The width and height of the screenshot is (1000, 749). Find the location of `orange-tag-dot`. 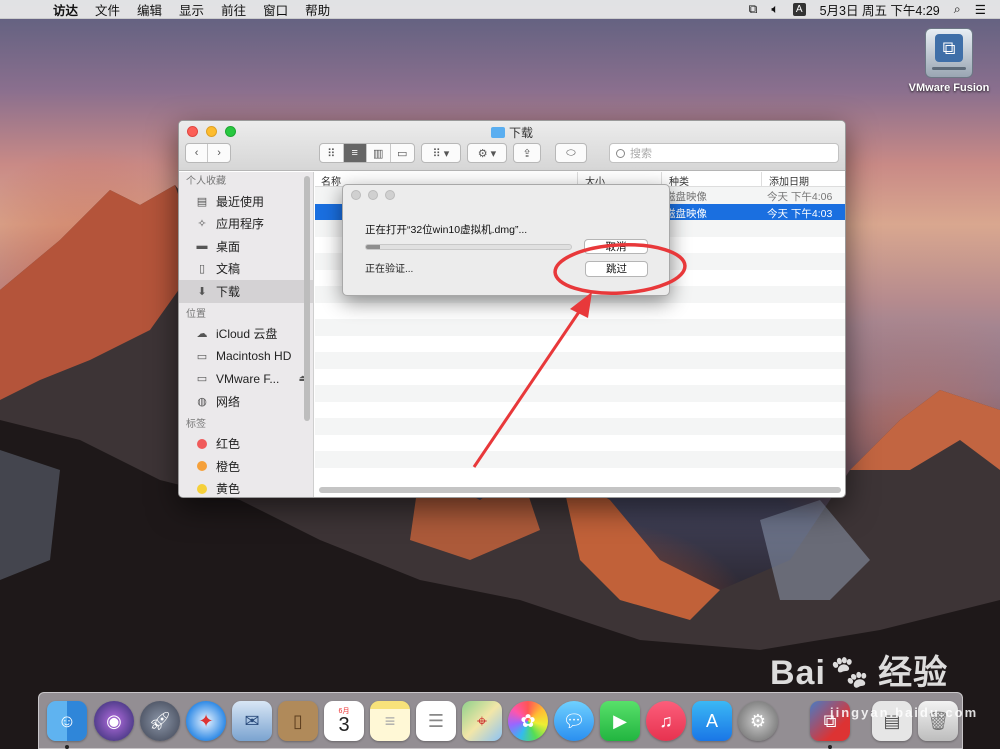

orange-tag-dot is located at coordinates (202, 466).